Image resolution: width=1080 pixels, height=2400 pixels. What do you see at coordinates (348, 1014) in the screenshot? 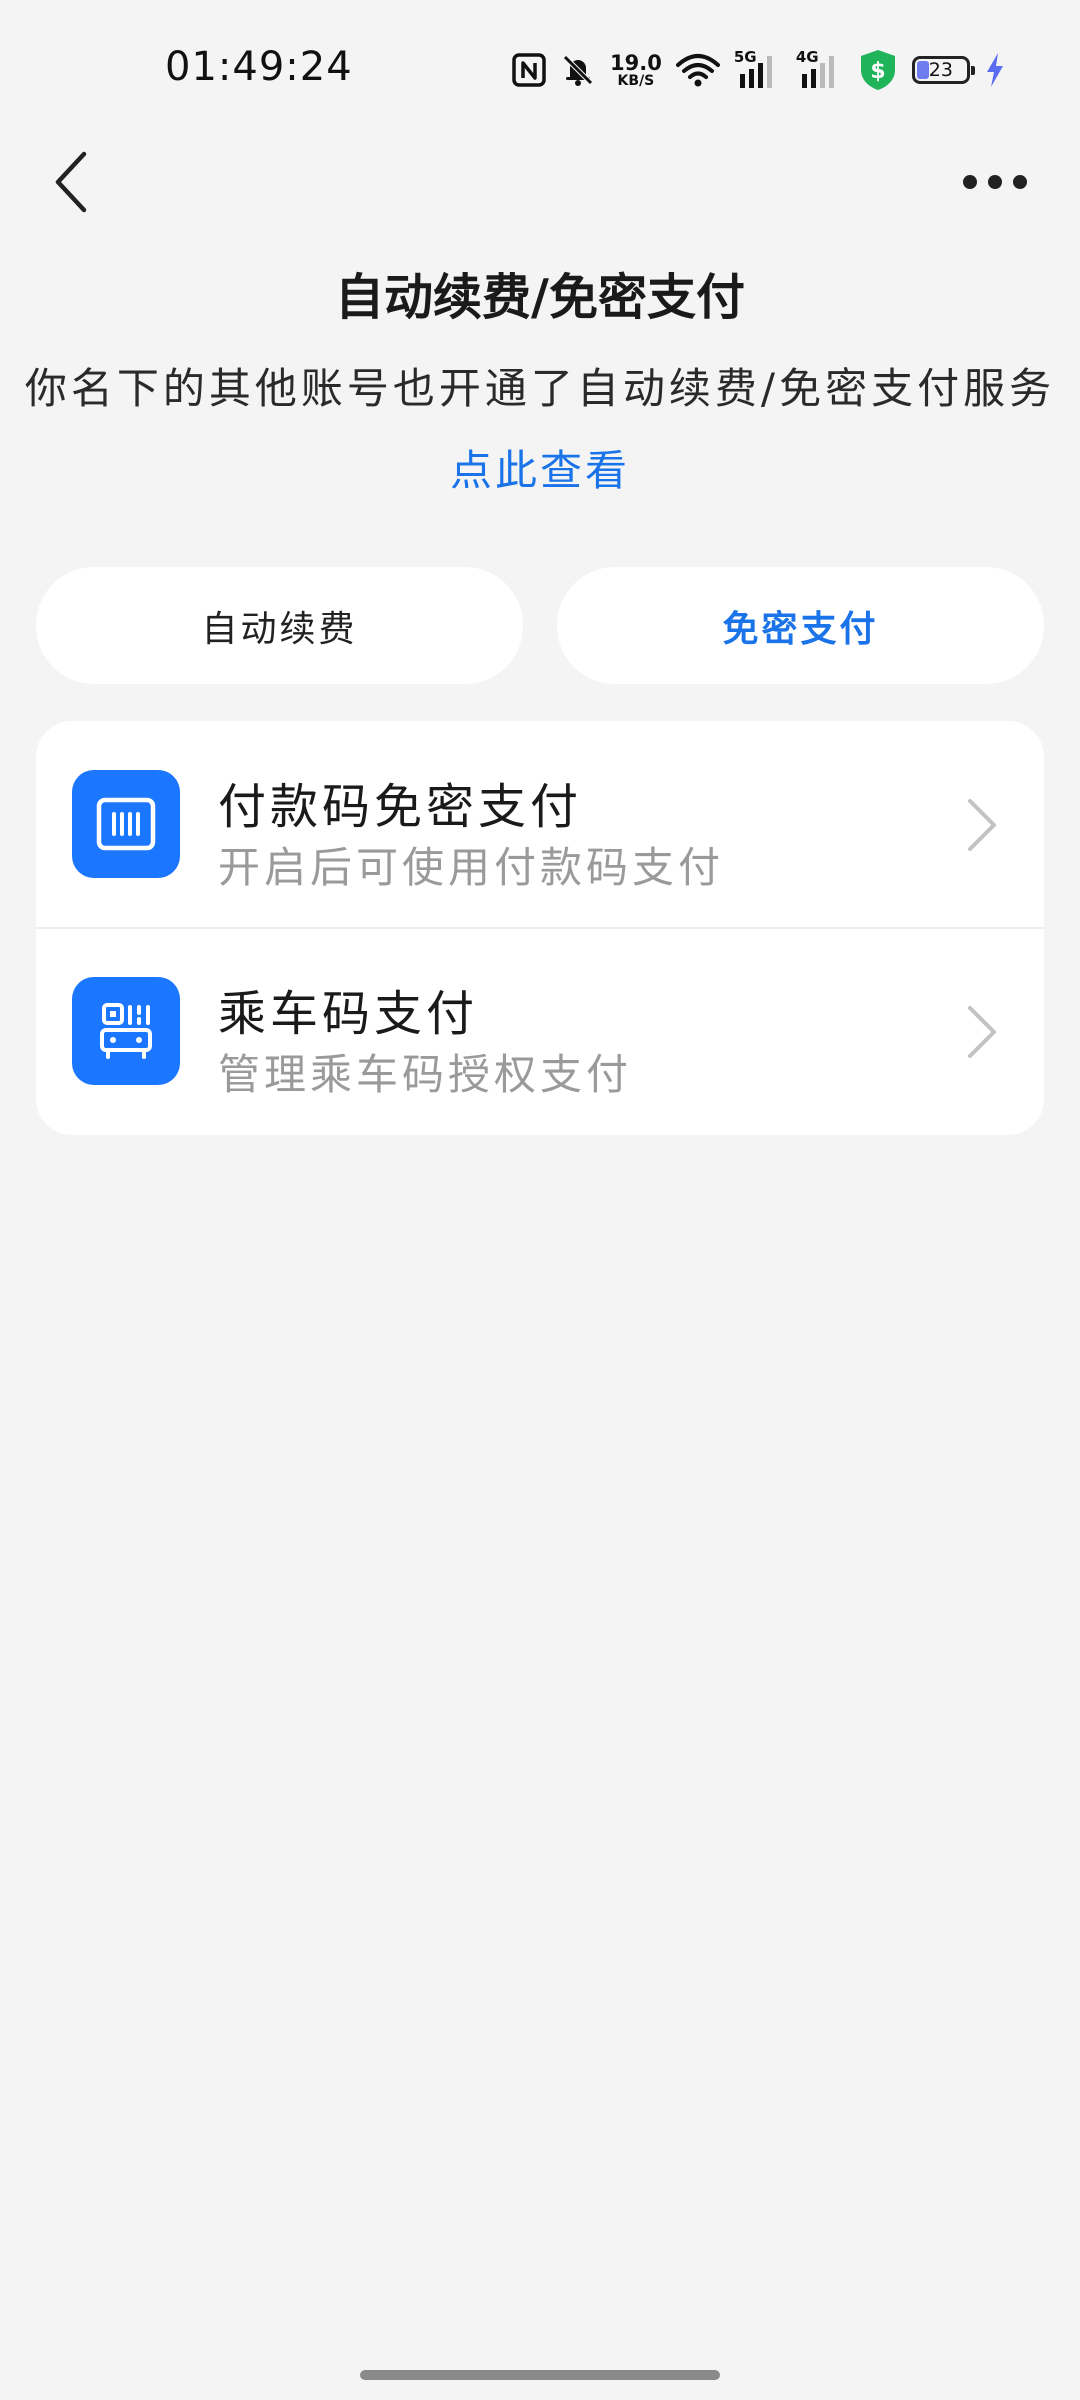
I see `item-title: 乘车码支付` at bounding box center [348, 1014].